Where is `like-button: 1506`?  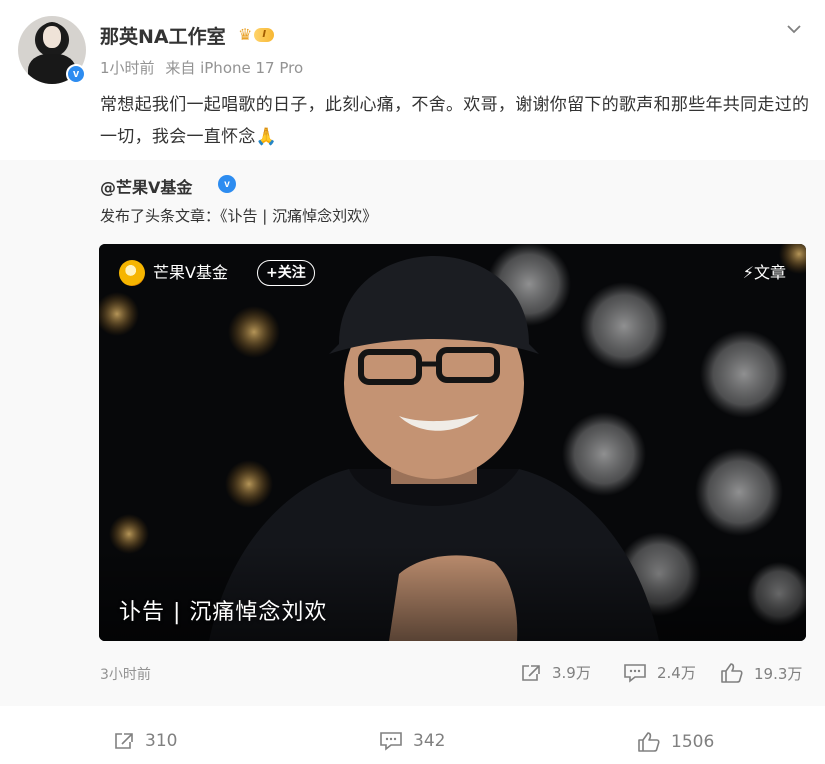 like-button: 1506 is located at coordinates (675, 742).